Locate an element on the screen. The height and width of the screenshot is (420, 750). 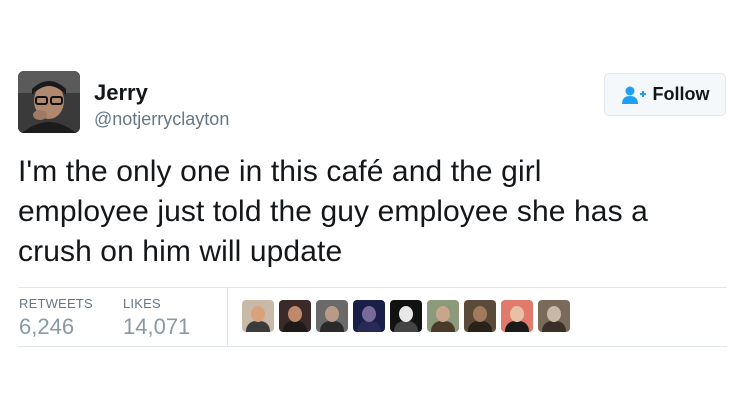
follow-button-label: Follow is located at coordinates (681, 94).